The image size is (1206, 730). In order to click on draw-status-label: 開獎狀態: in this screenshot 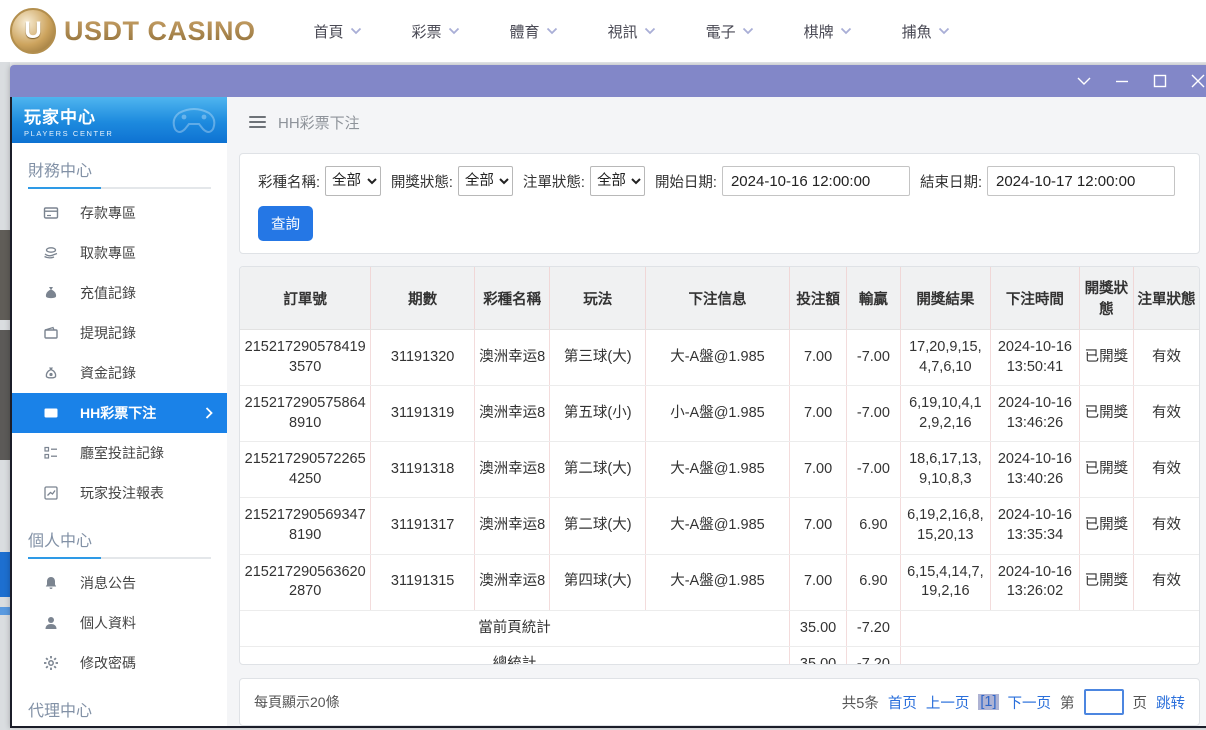, I will do `click(421, 182)`.